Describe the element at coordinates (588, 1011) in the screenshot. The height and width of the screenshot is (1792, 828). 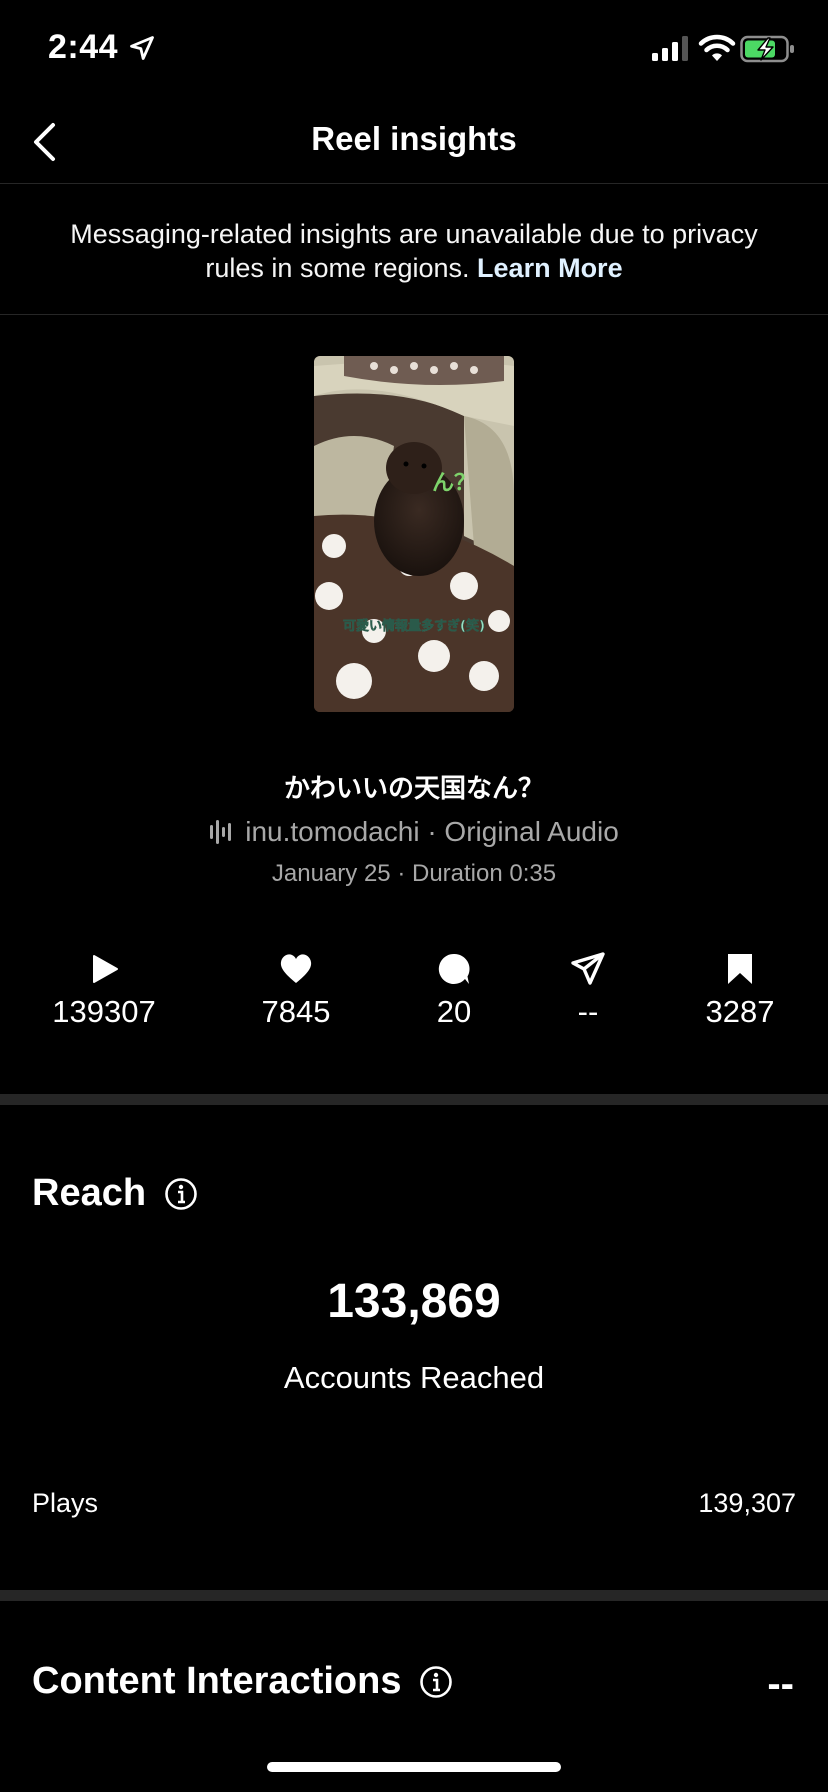
I see `shares-count: --` at that location.